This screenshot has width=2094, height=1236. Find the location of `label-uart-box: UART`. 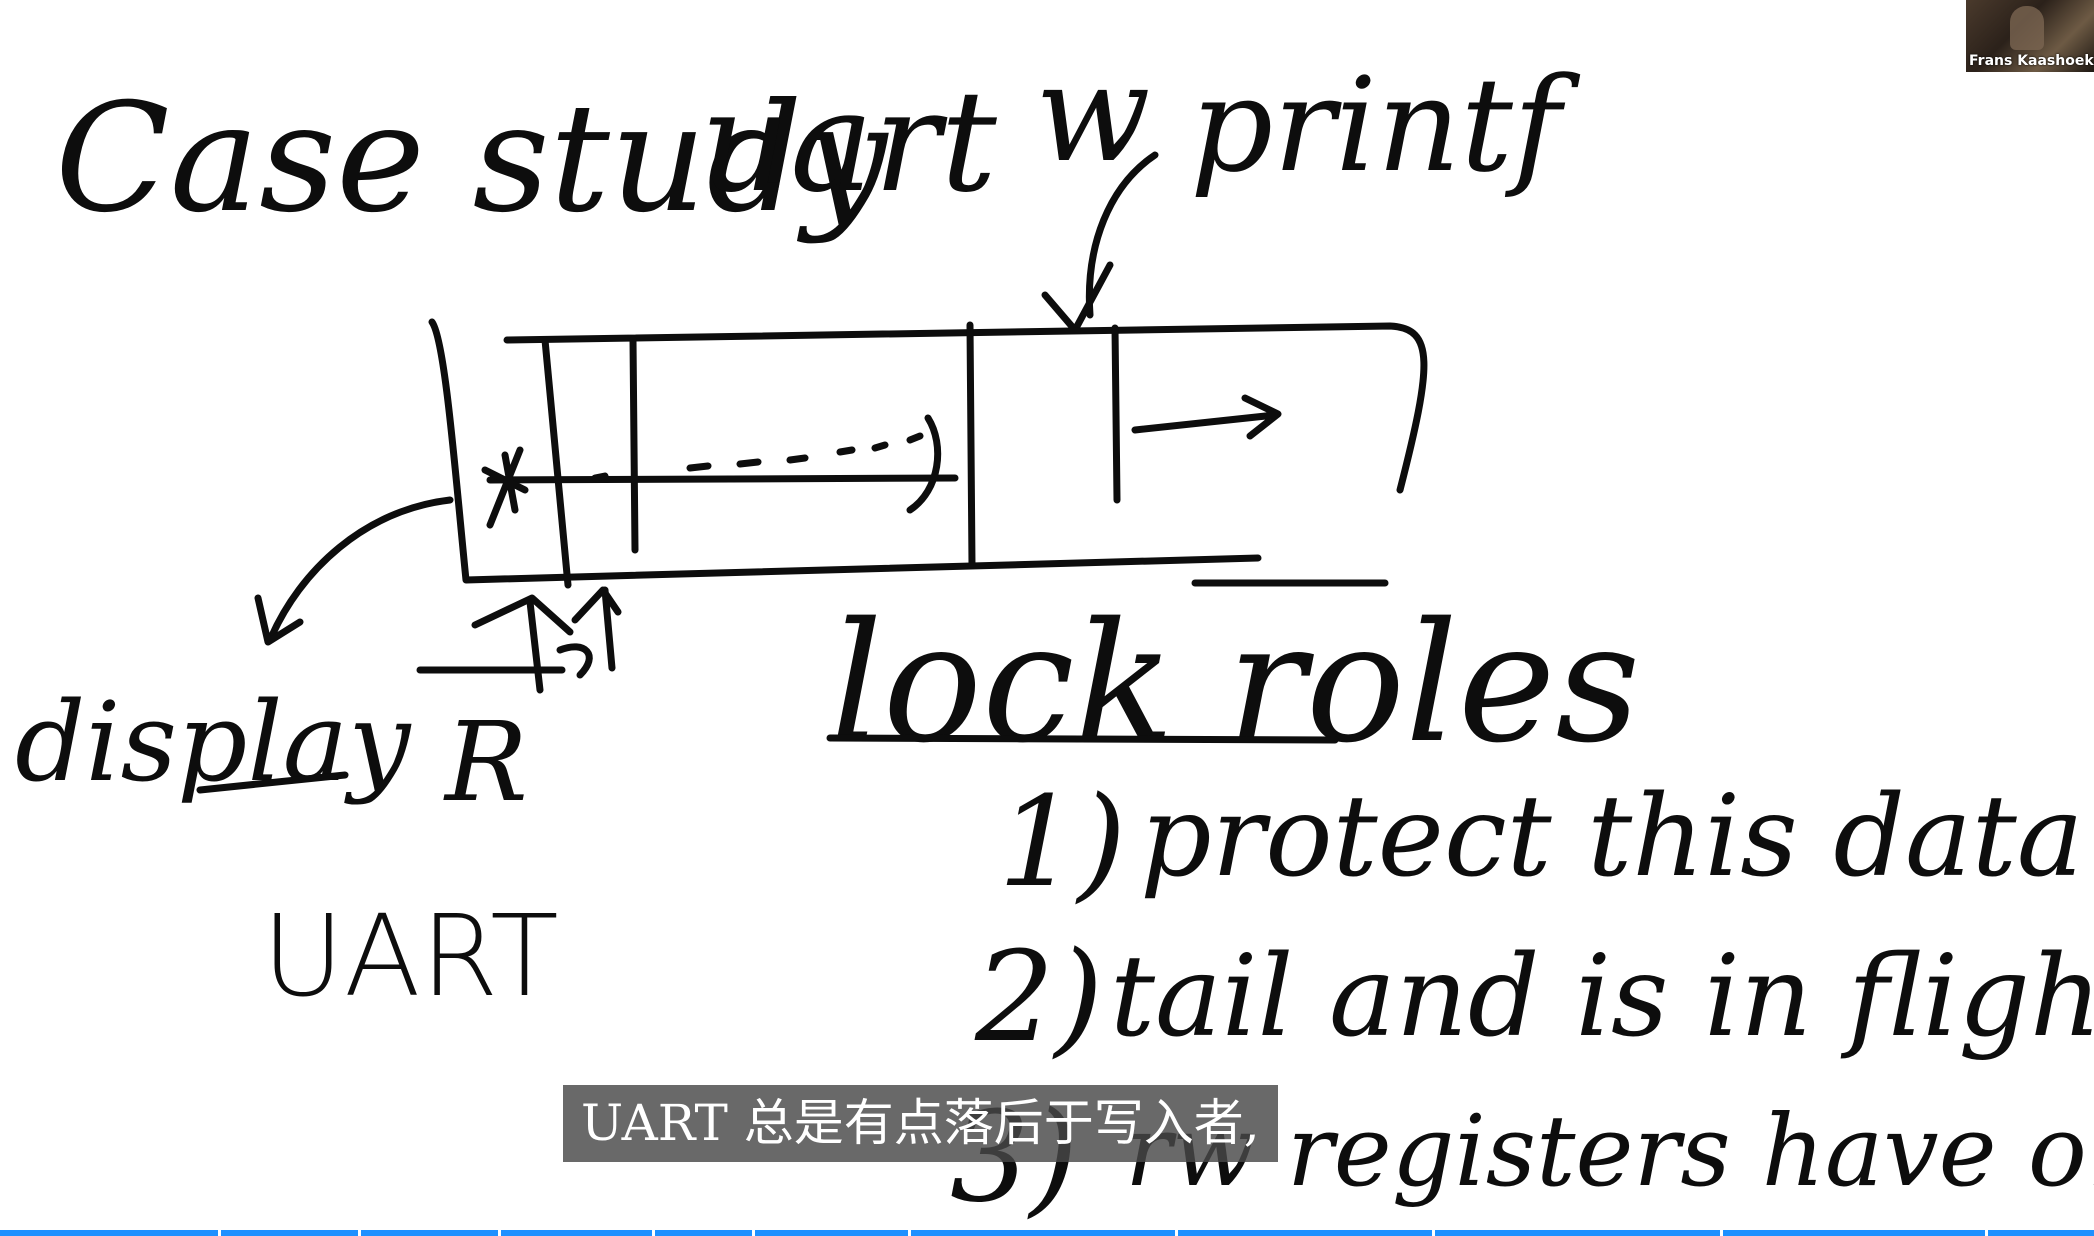

label-uart-box: UART is located at coordinates (410, 957).